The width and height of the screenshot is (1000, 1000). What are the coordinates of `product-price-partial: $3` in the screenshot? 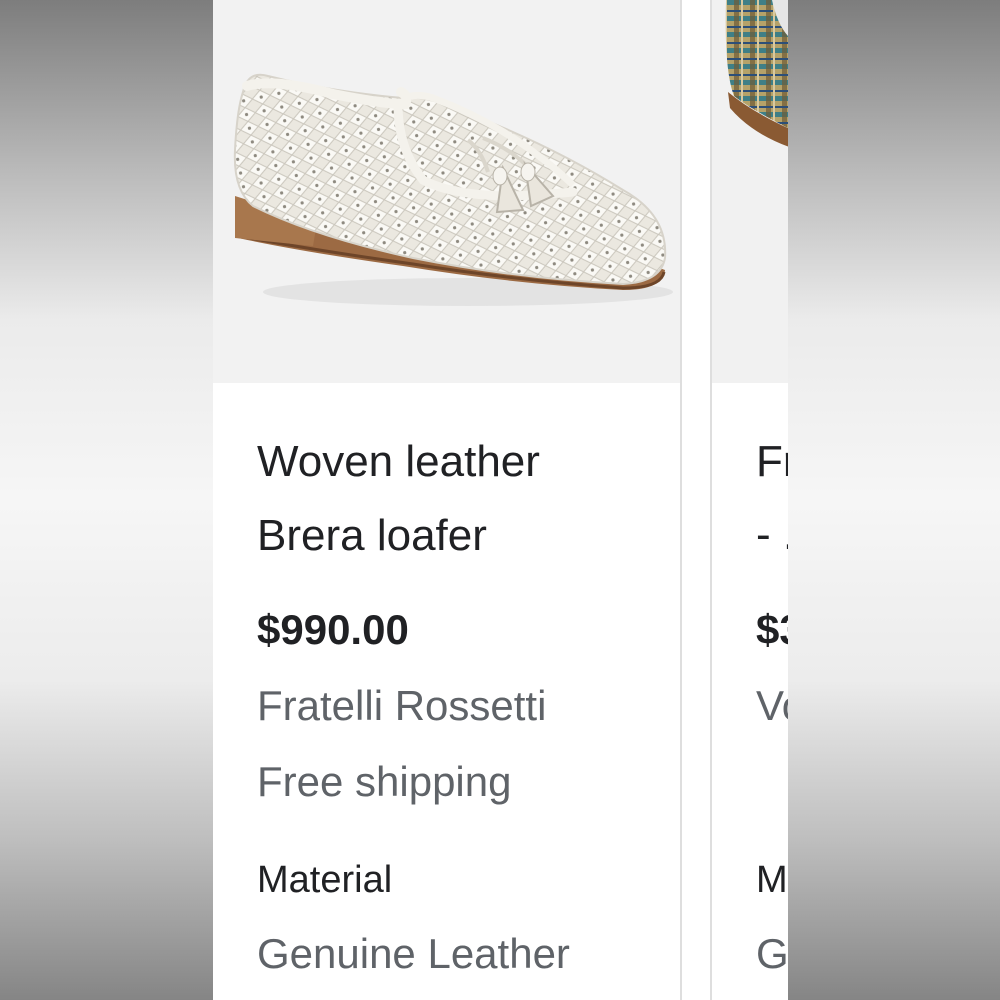 It's located at (772, 629).